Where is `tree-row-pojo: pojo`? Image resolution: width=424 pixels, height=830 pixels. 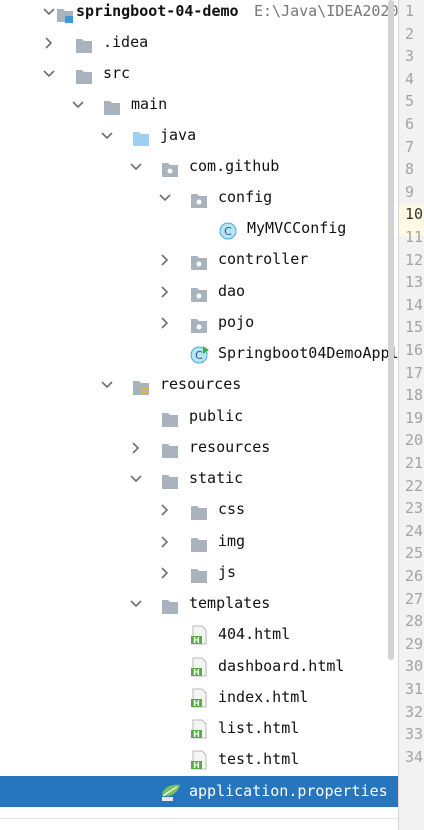
tree-row-pojo: pojo is located at coordinates (199, 322).